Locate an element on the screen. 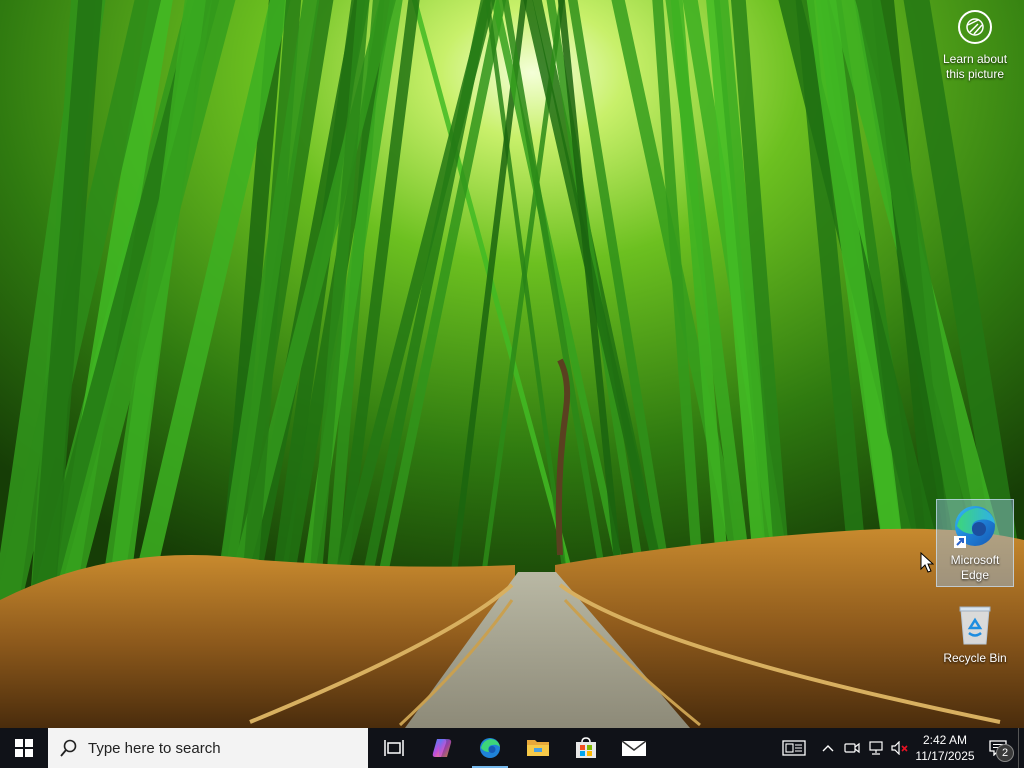 Image resolution: width=1024 pixels, height=768 pixels. news-and-interests-button is located at coordinates (794, 748).